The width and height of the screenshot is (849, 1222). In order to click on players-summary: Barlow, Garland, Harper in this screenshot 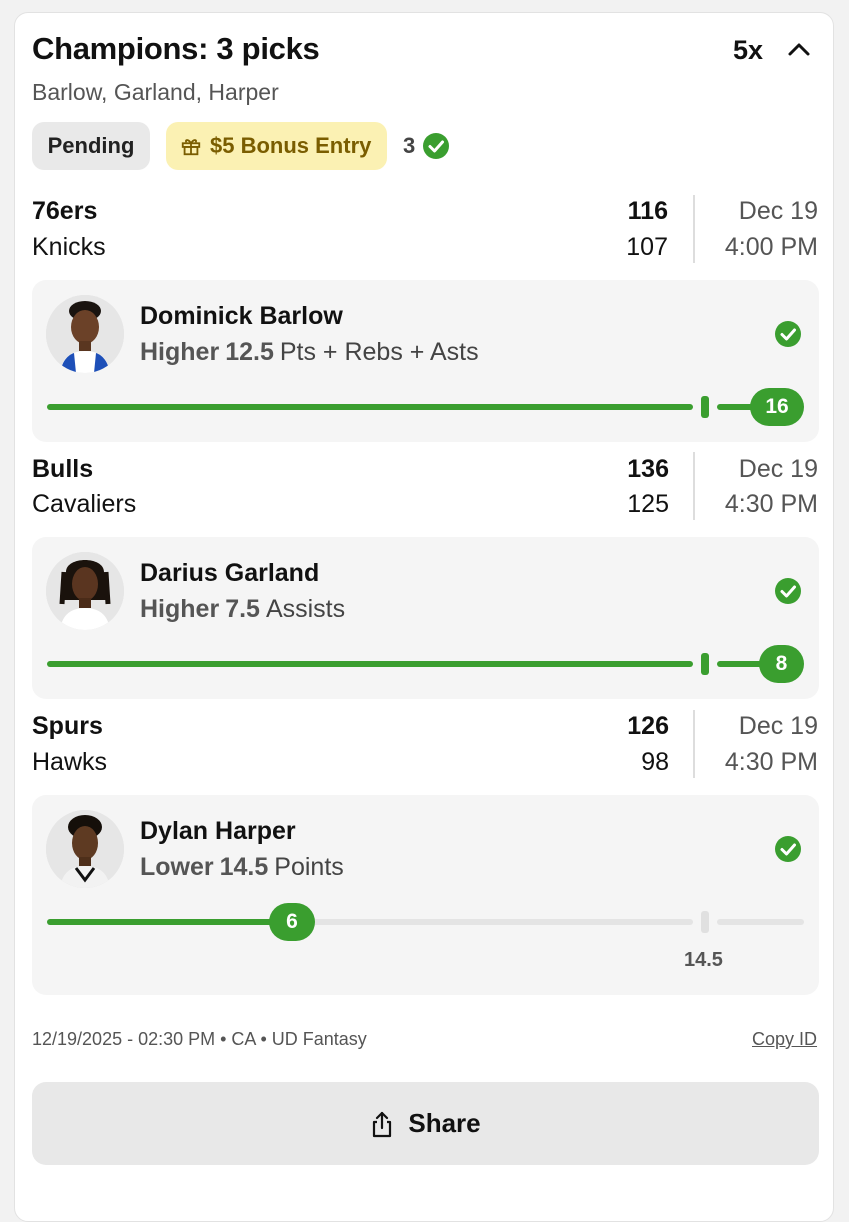, I will do `click(155, 92)`.